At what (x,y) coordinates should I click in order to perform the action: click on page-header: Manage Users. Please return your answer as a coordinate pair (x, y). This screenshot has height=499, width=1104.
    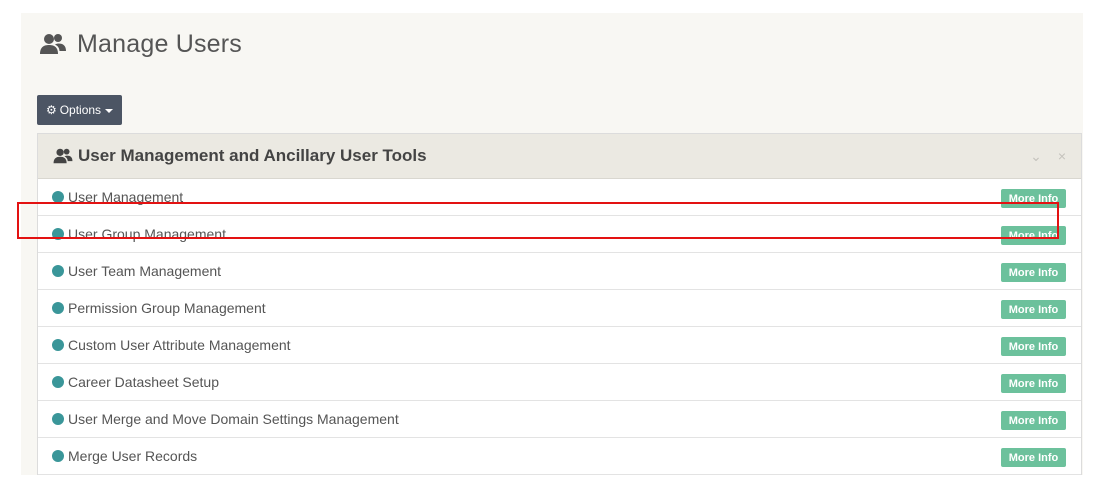
    Looking at the image, I should click on (141, 44).